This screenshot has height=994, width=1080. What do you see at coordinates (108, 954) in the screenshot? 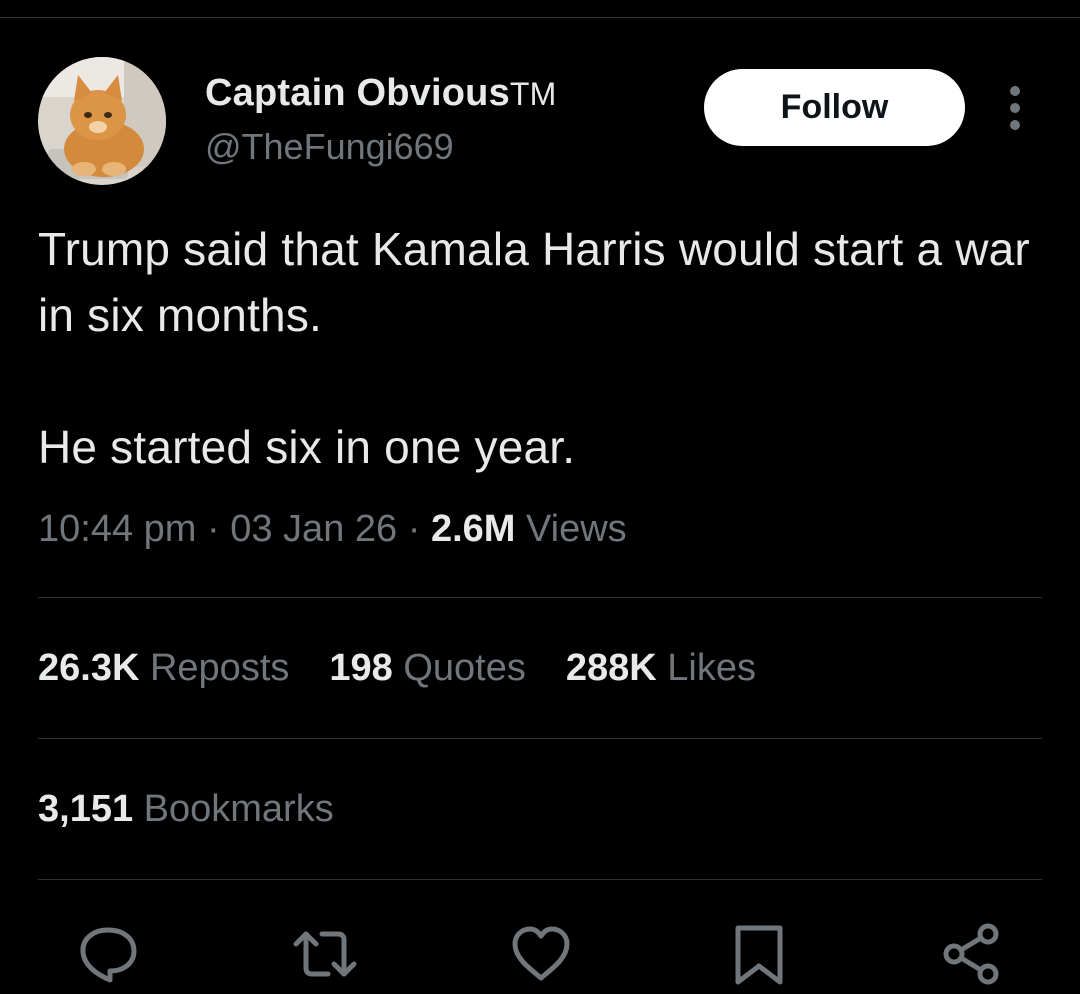
I see `reply-icon` at bounding box center [108, 954].